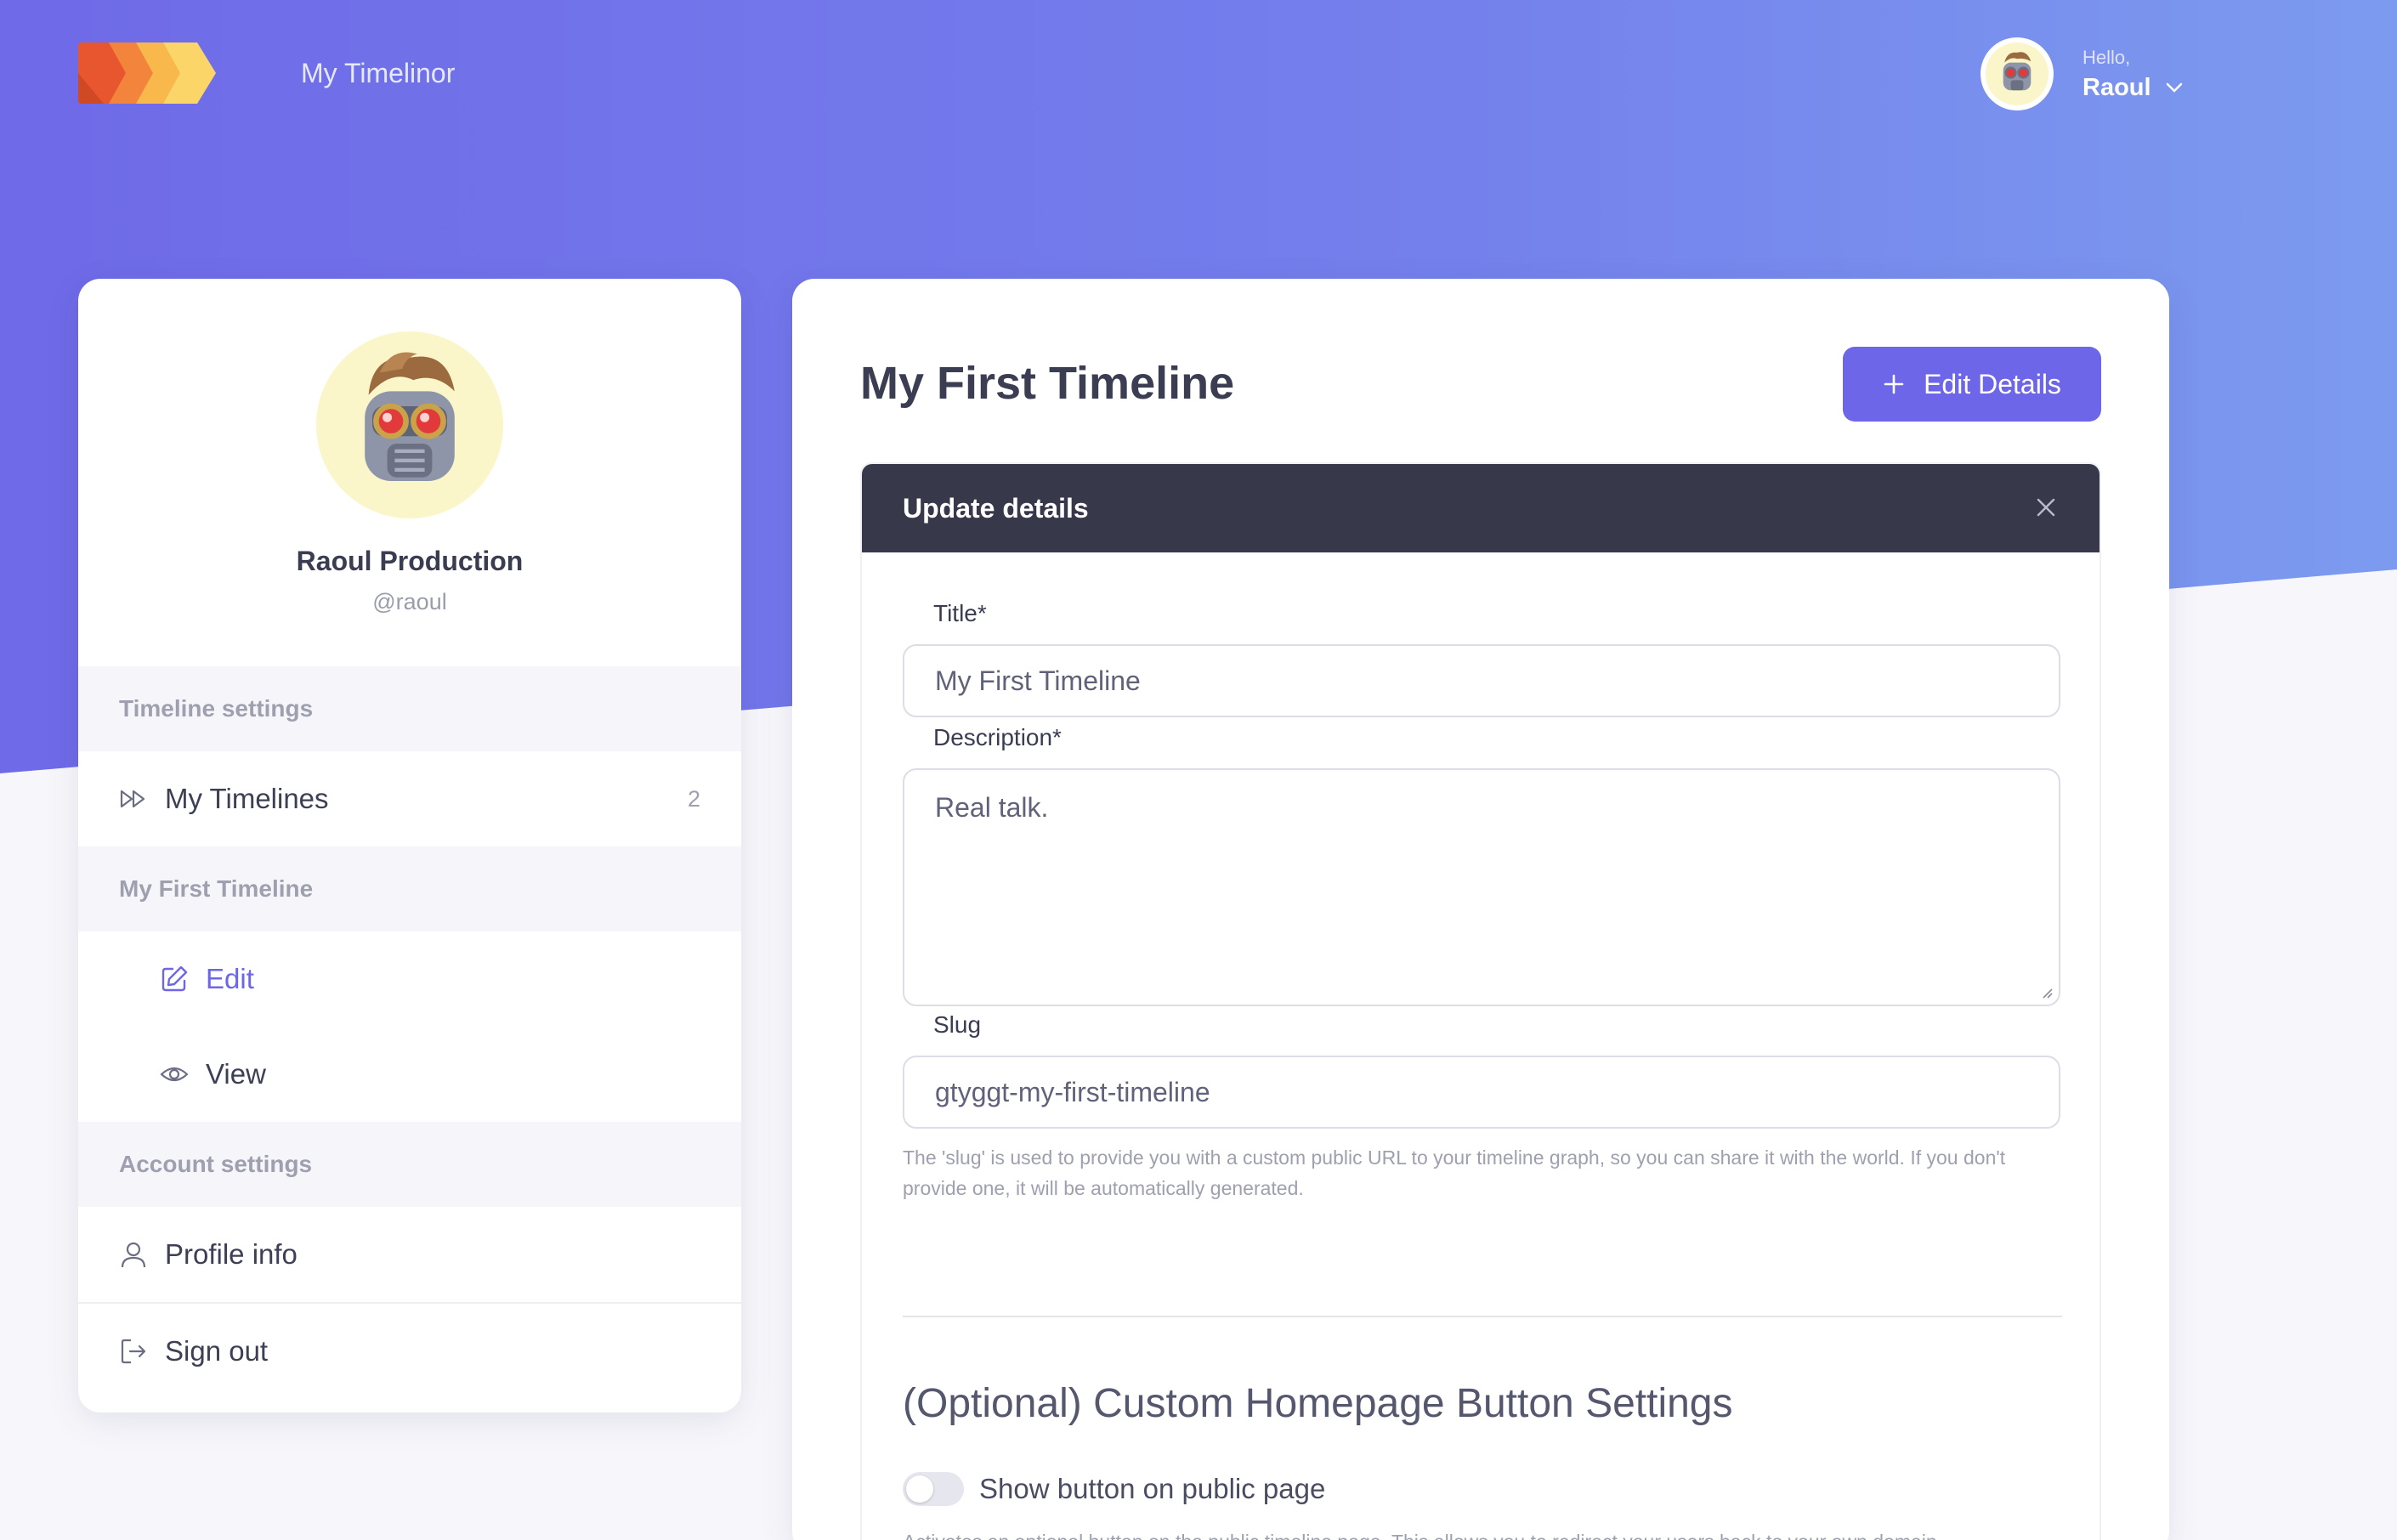 The image size is (2397, 1540). What do you see at coordinates (410, 561) in the screenshot?
I see `profile-name: Raoul Production` at bounding box center [410, 561].